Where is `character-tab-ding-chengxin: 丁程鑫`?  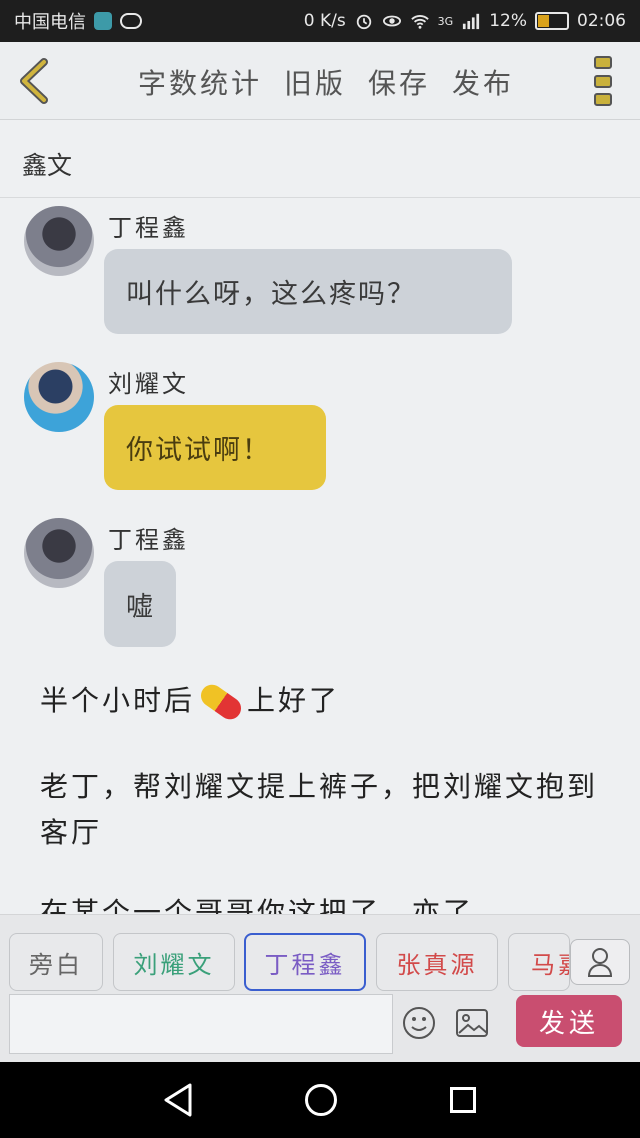
character-tab-ding-chengxin: 丁程鑫 is located at coordinates (305, 962).